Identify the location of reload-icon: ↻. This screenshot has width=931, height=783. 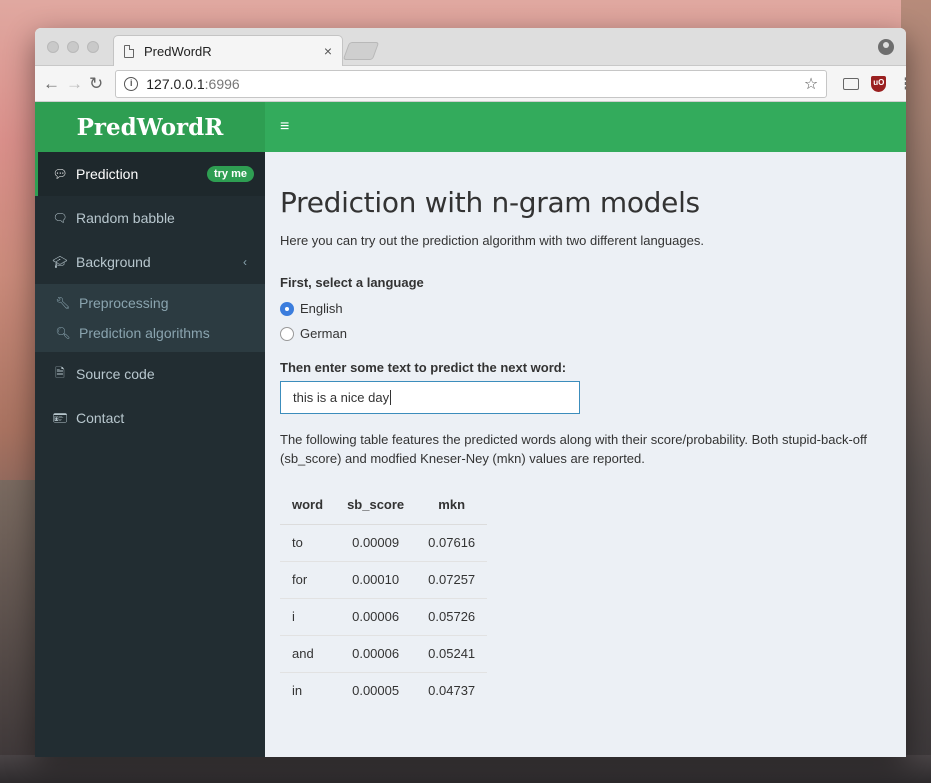
(96, 84).